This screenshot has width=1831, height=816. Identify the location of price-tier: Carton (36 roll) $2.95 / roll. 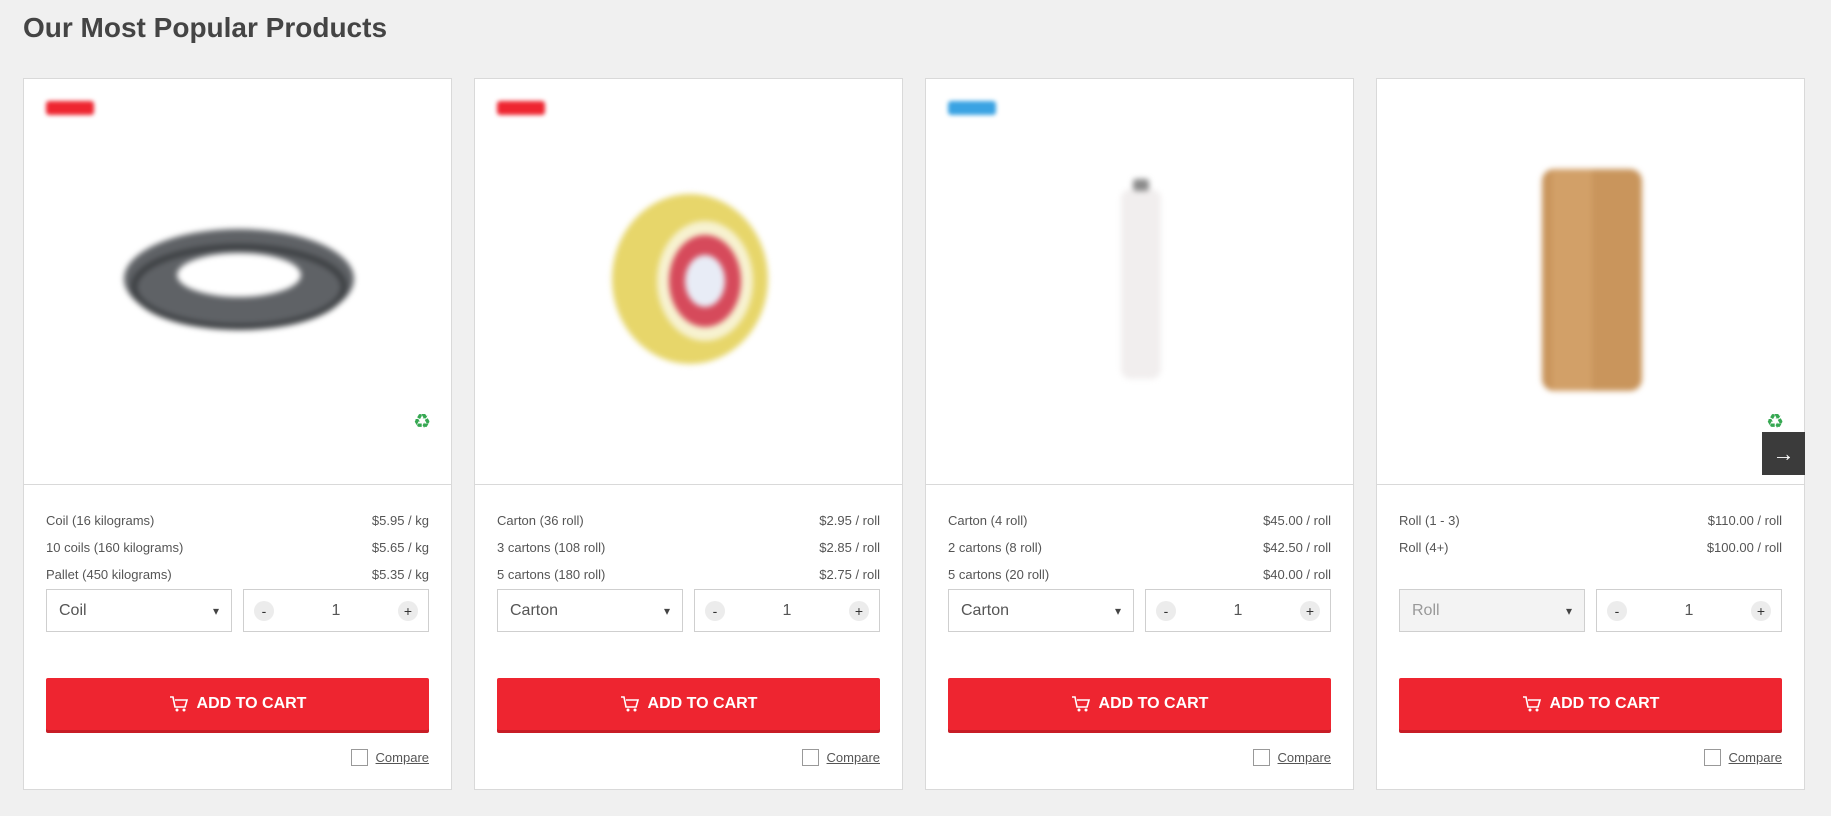
(688, 520).